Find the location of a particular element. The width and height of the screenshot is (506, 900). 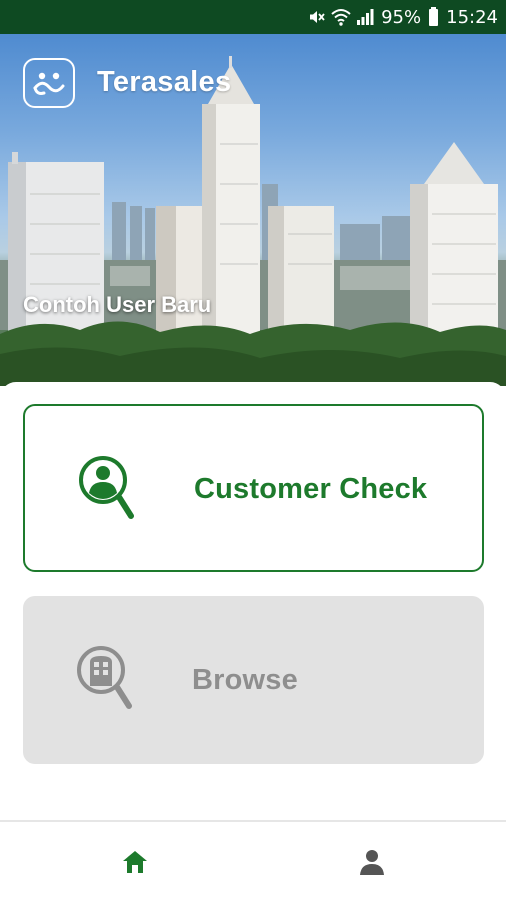

clock: 15:24 is located at coordinates (472, 17).